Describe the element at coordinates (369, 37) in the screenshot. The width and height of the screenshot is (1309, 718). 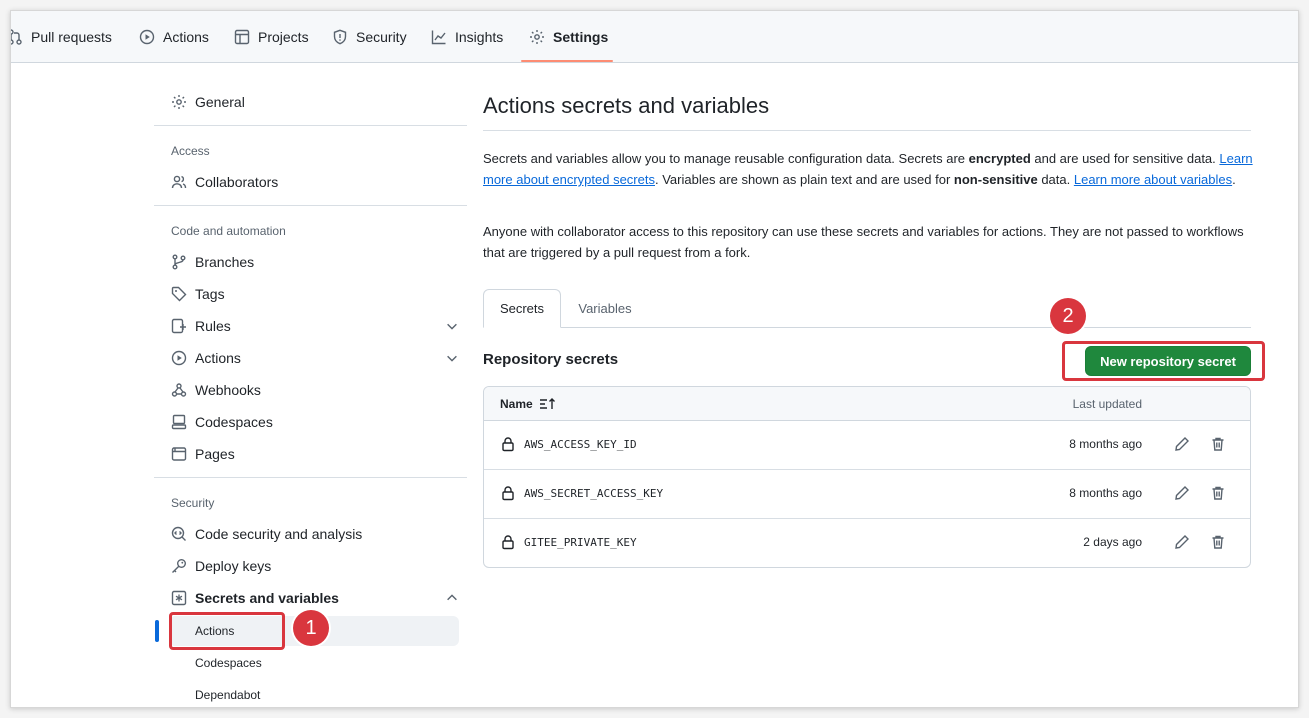
I see `nav-security: Security` at that location.